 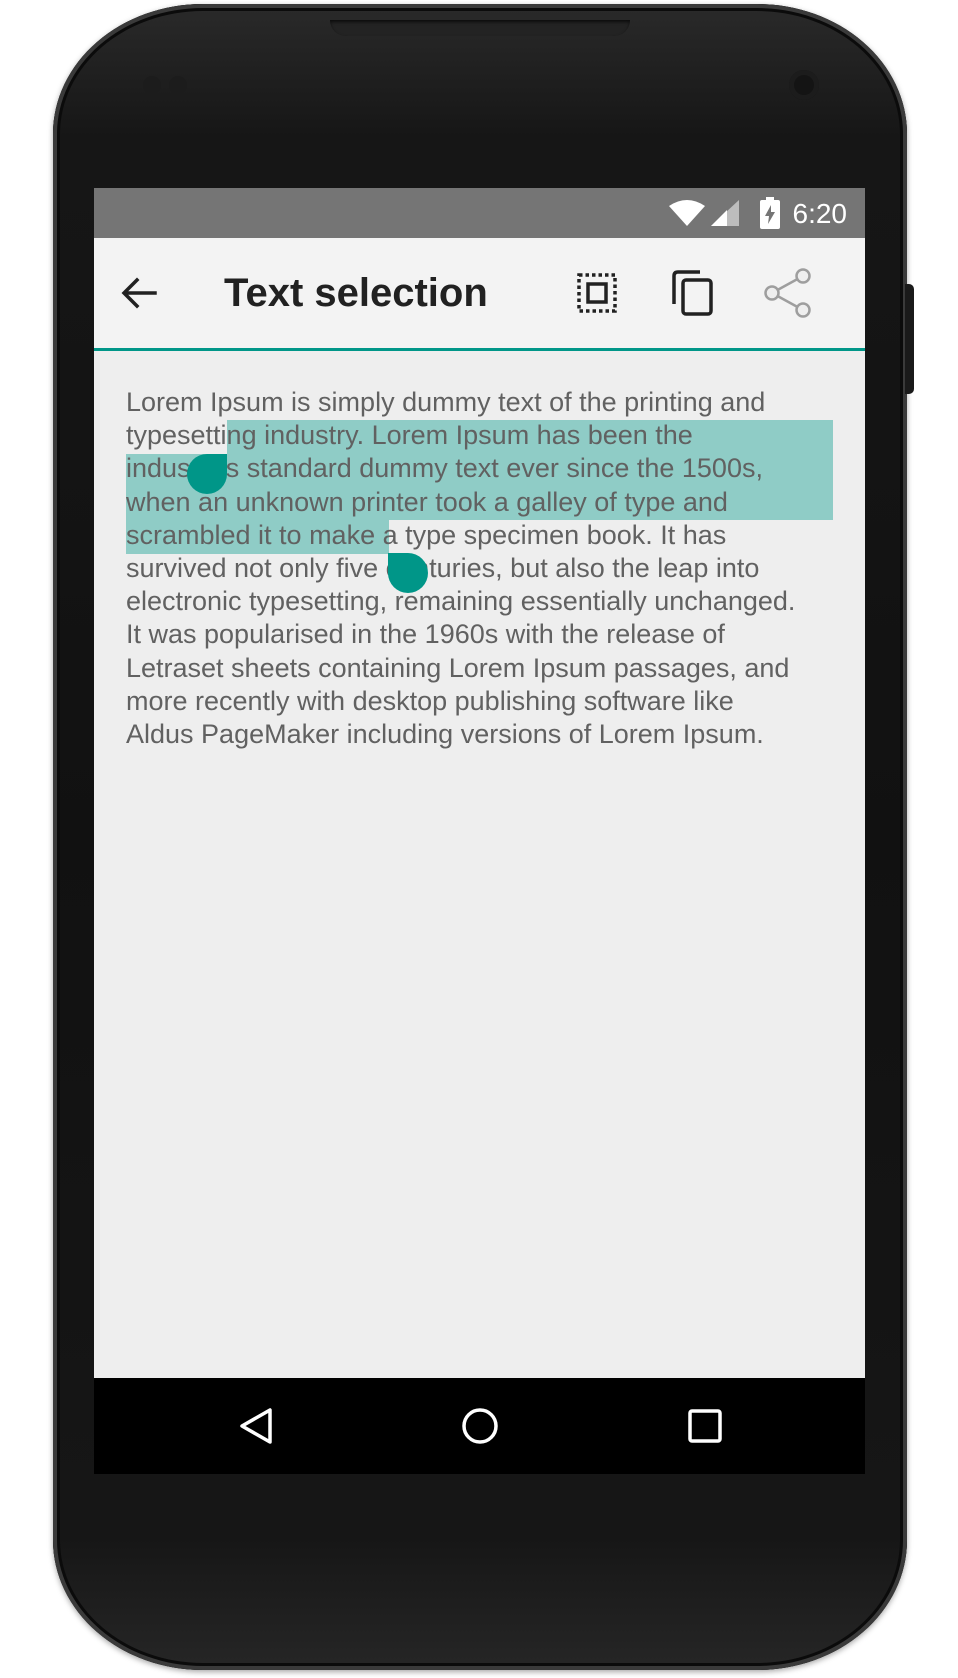 What do you see at coordinates (909, 339) in the screenshot?
I see `power-button` at bounding box center [909, 339].